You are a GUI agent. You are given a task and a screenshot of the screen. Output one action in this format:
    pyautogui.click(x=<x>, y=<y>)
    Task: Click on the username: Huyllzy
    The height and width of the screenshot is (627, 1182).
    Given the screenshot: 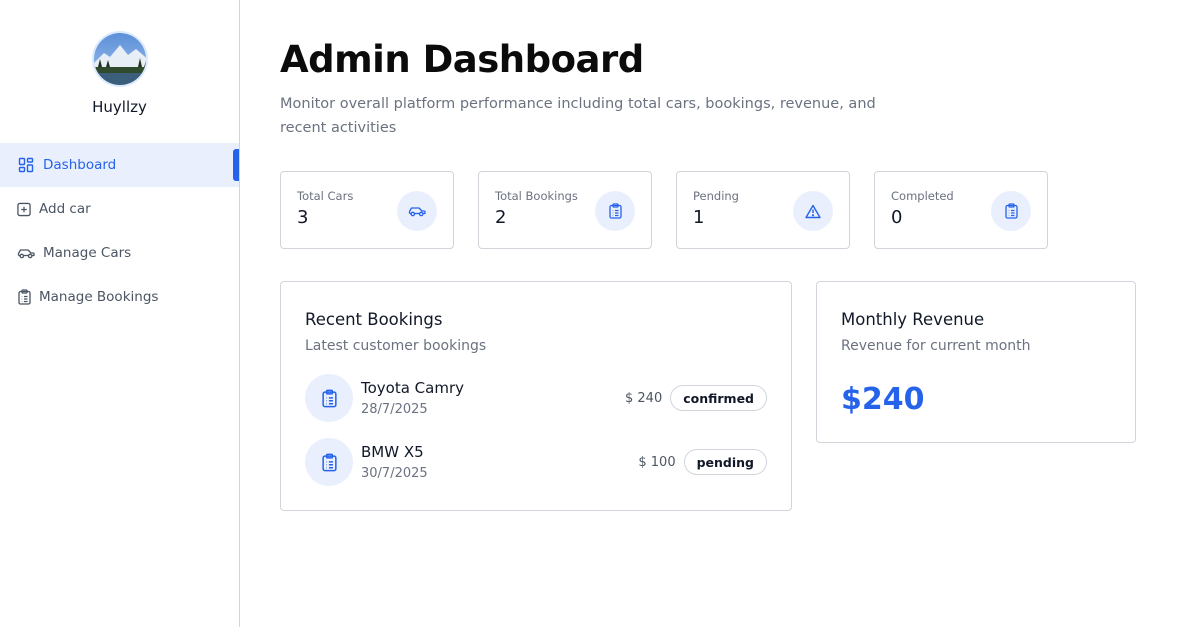 What is the action you would take?
    pyautogui.click(x=119, y=107)
    